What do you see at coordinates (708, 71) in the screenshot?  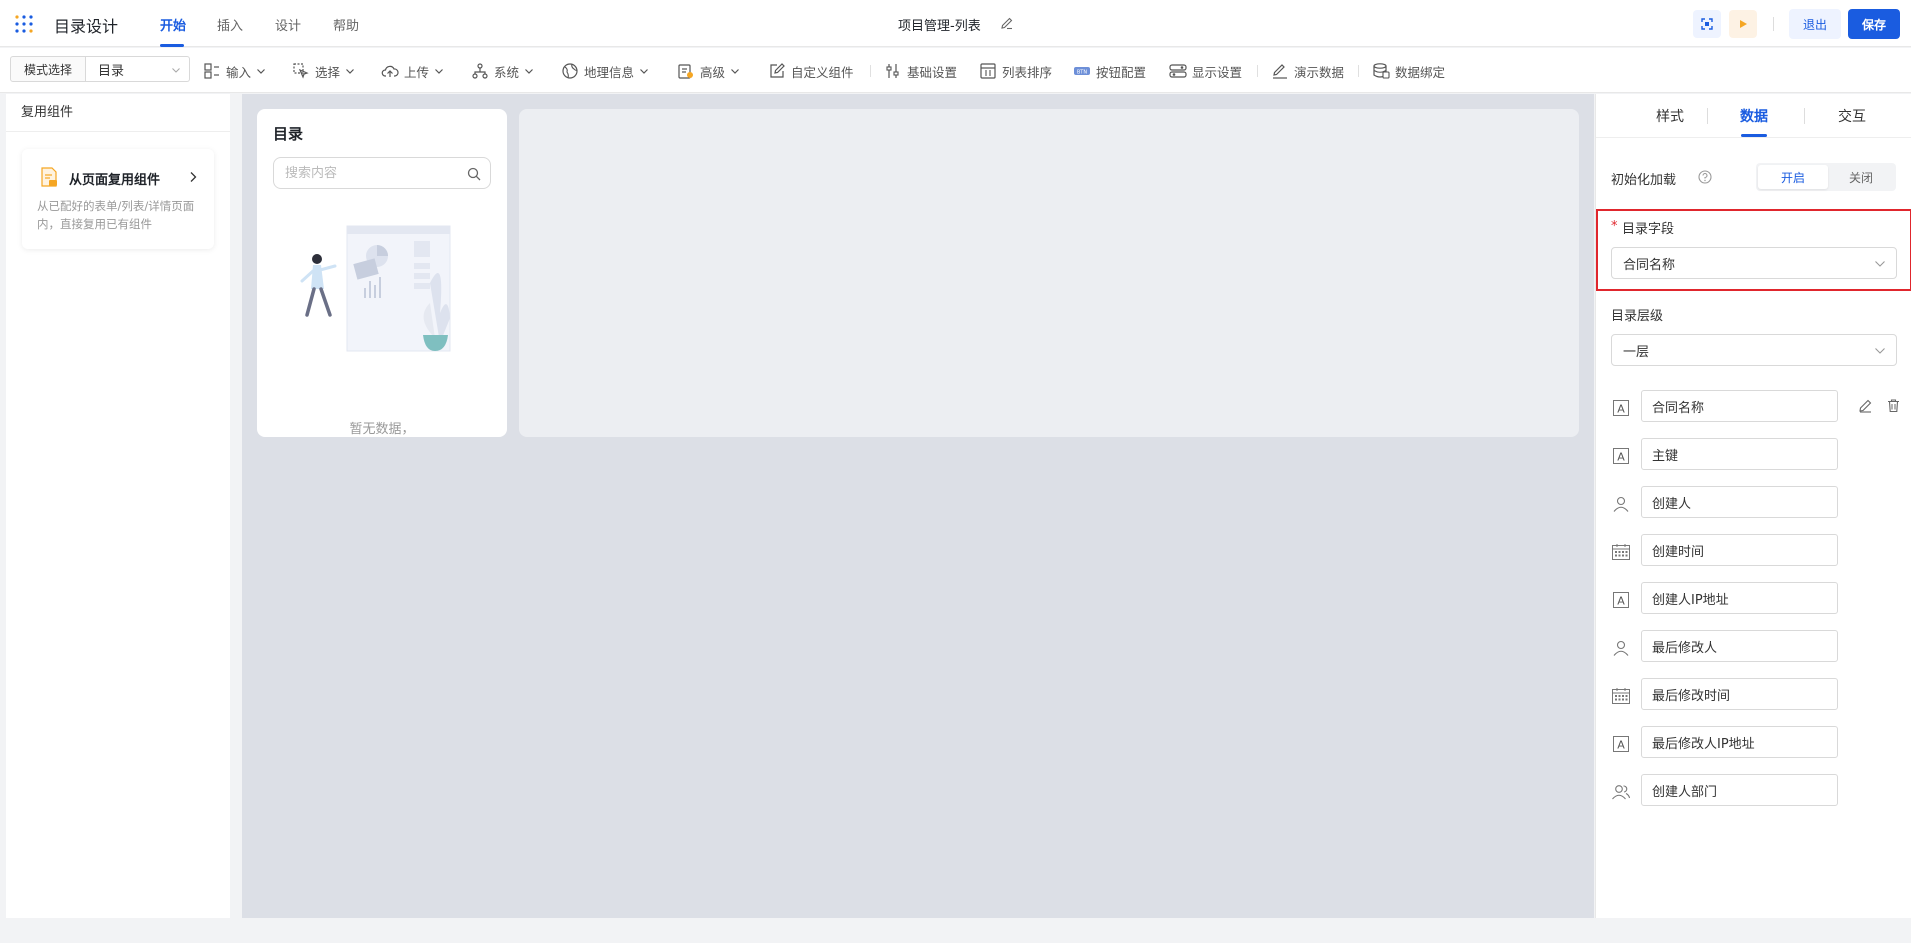 I see `toolbar-advanced: 高级` at bounding box center [708, 71].